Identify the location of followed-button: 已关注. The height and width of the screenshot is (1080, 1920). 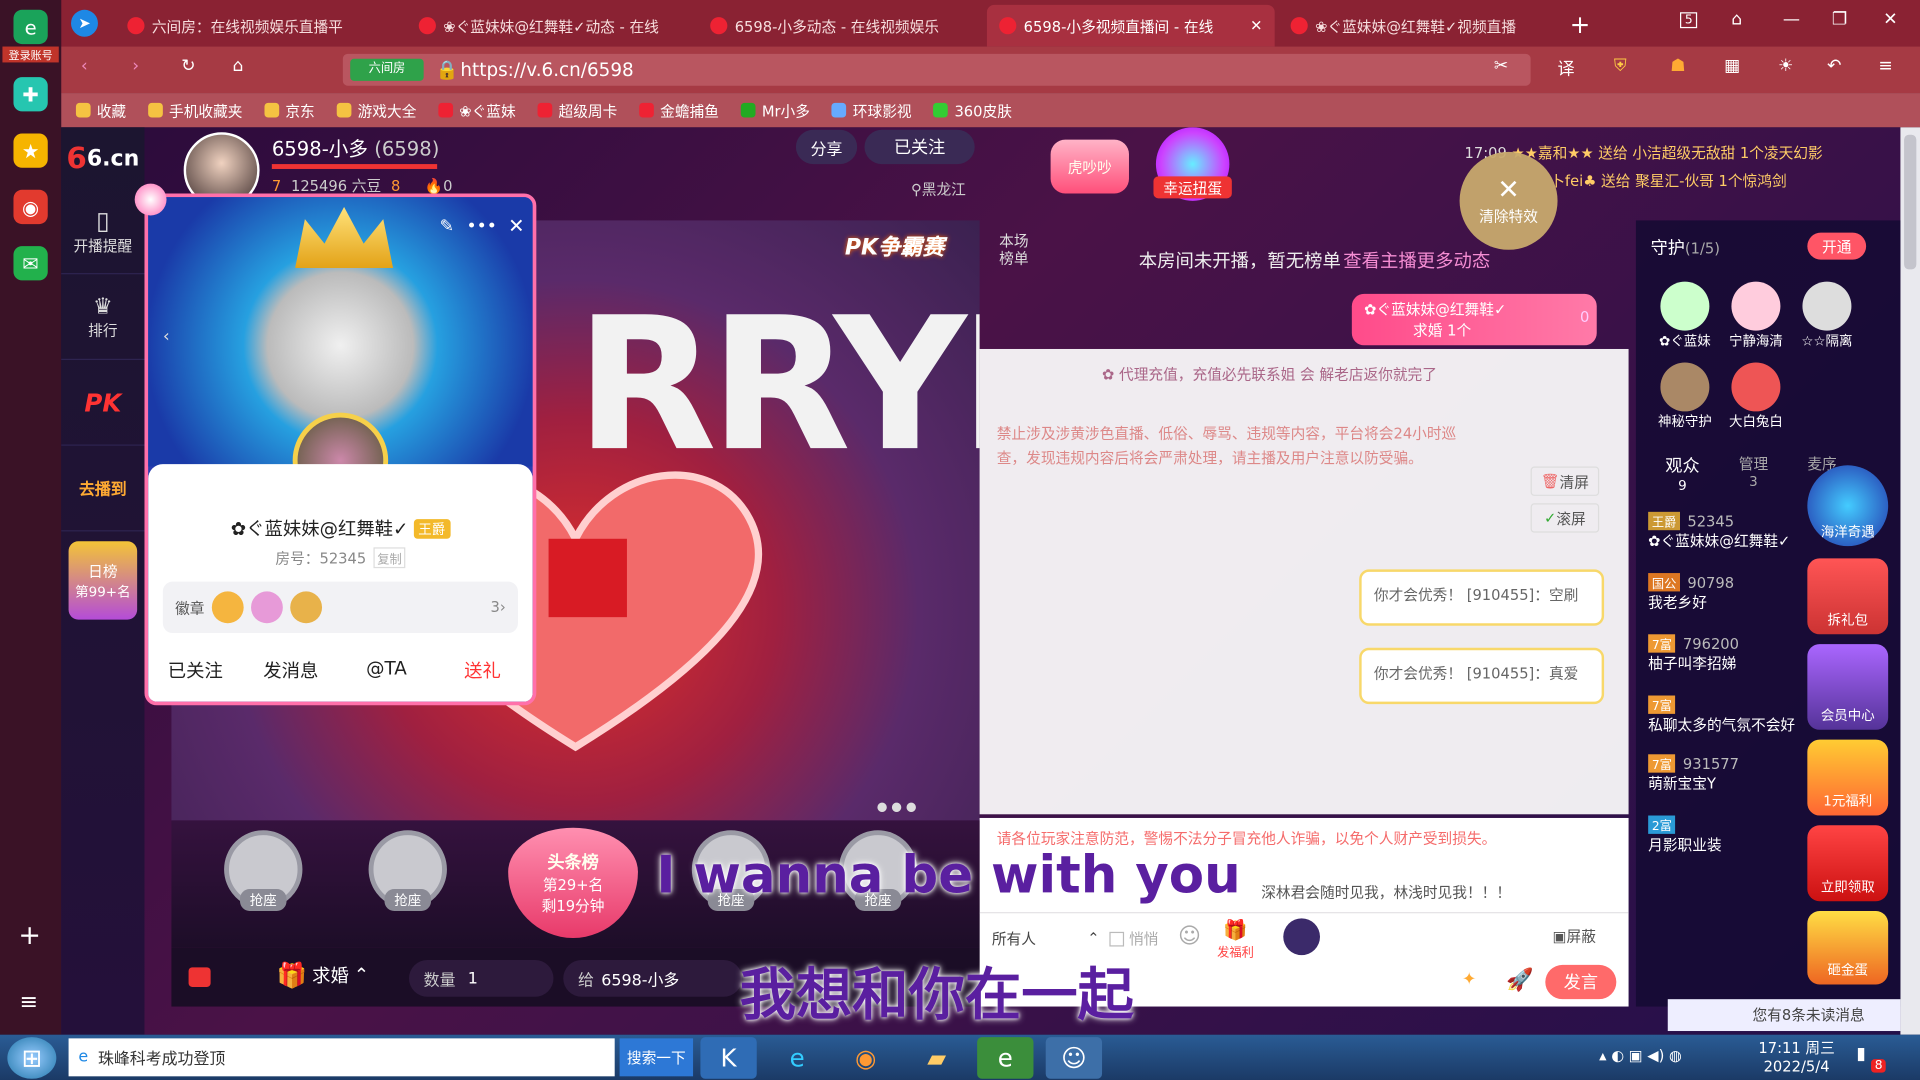
(919, 147).